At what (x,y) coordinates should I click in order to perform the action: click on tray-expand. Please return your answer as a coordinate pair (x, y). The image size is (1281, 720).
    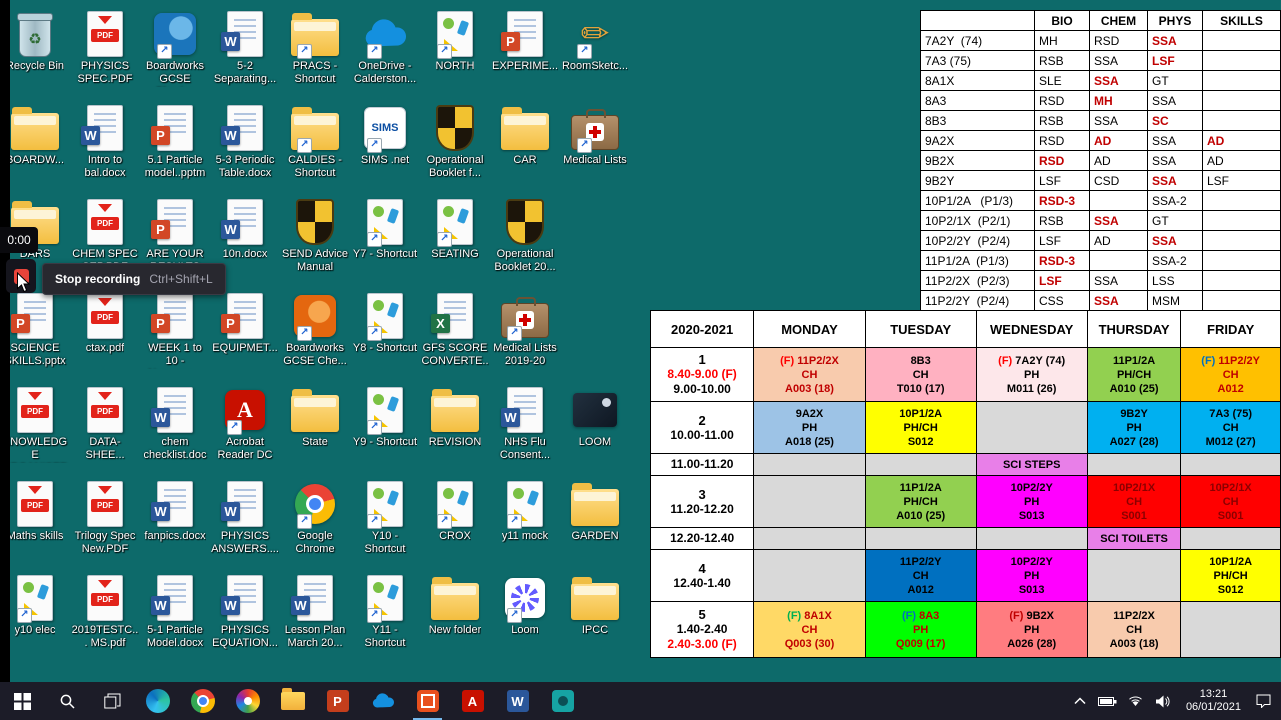
    Looking at the image, I should click on (1080, 701).